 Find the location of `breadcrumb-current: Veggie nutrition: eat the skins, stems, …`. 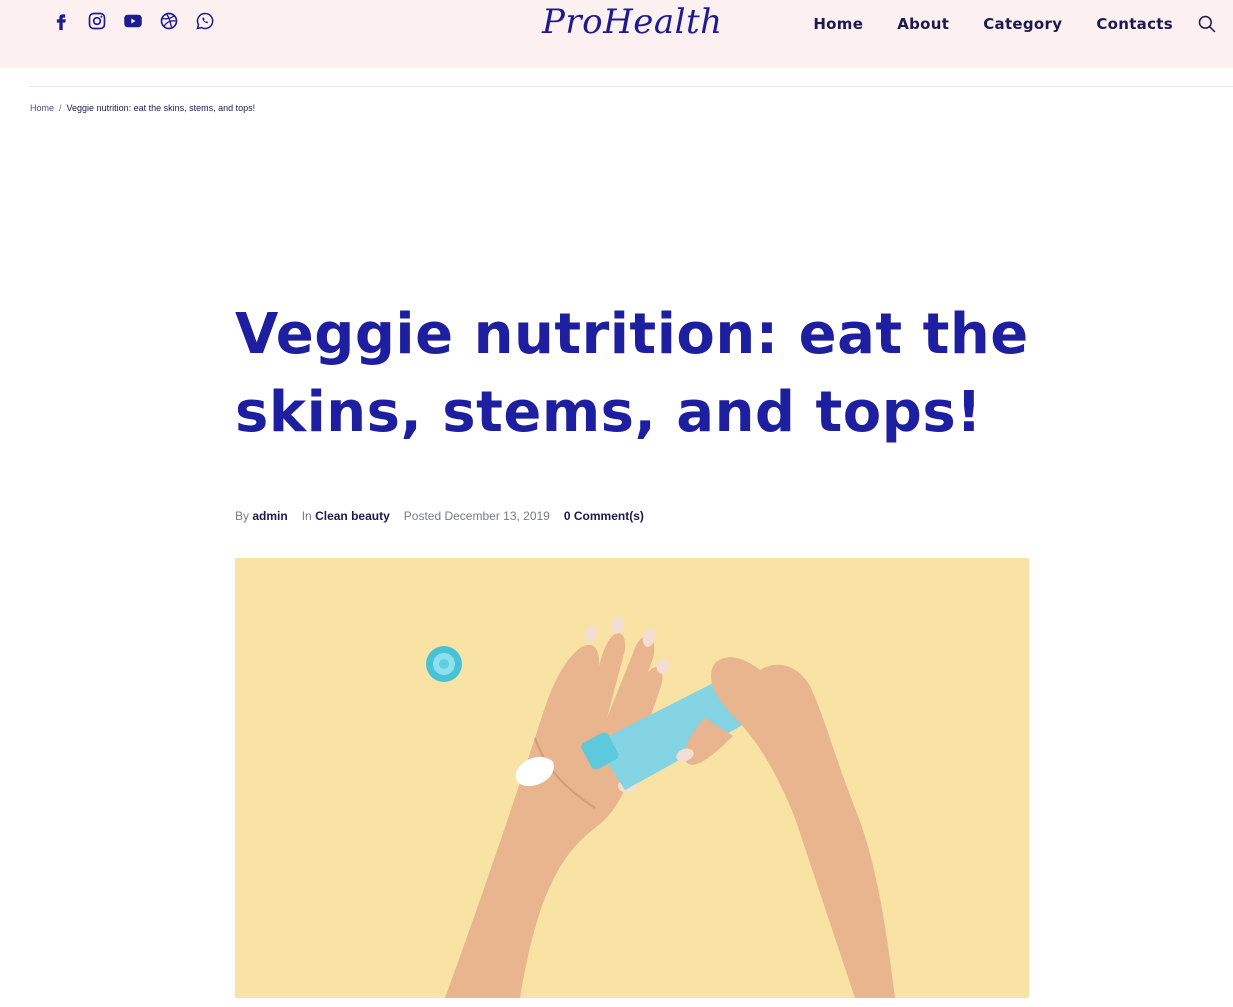

breadcrumb-current: Veggie nutrition: eat the skins, stems, … is located at coordinates (161, 108).